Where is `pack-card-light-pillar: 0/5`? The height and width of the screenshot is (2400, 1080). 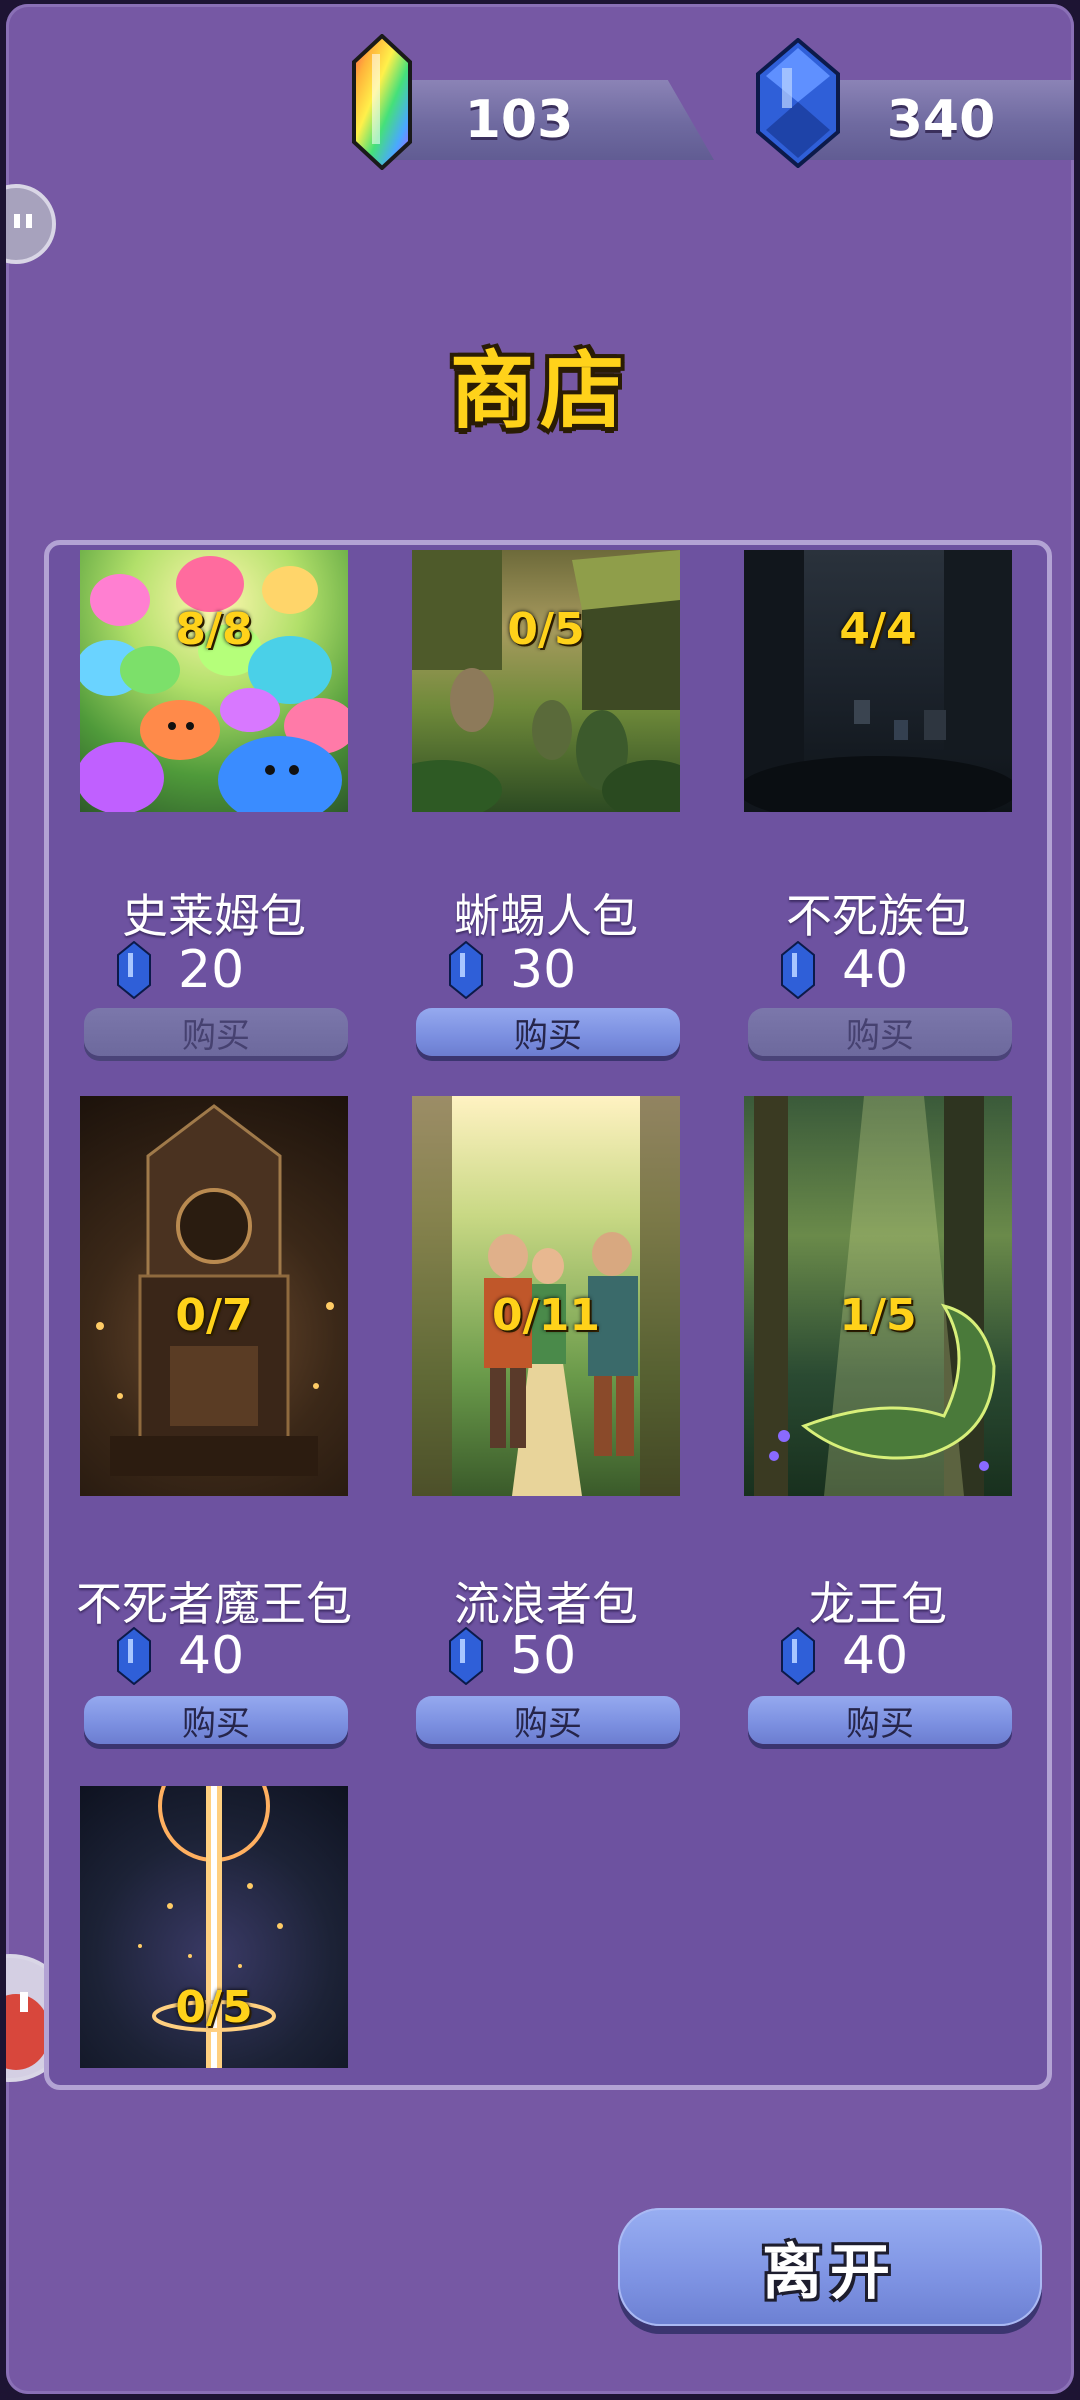 pack-card-light-pillar: 0/5 is located at coordinates (214, 1927).